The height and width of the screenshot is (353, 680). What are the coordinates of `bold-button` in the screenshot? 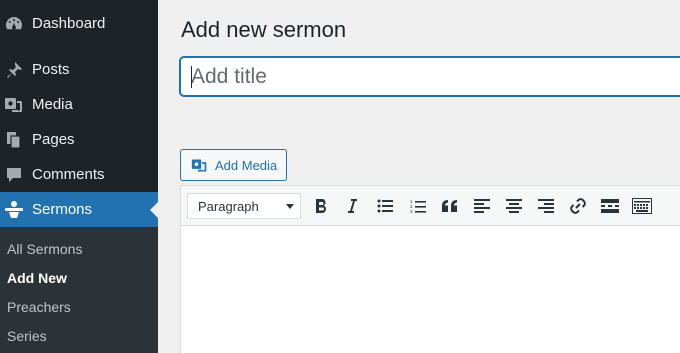 It's located at (321, 206).